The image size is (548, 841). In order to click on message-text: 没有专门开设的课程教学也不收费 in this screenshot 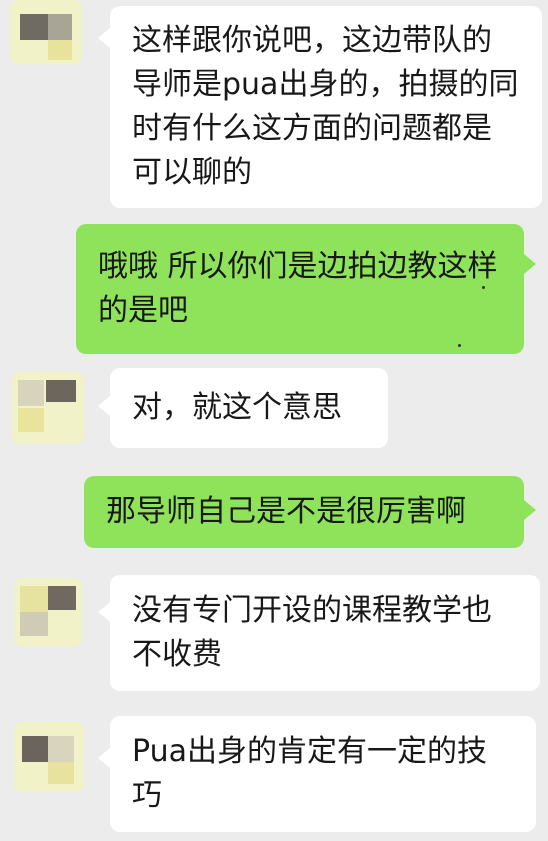, I will do `click(312, 632)`.